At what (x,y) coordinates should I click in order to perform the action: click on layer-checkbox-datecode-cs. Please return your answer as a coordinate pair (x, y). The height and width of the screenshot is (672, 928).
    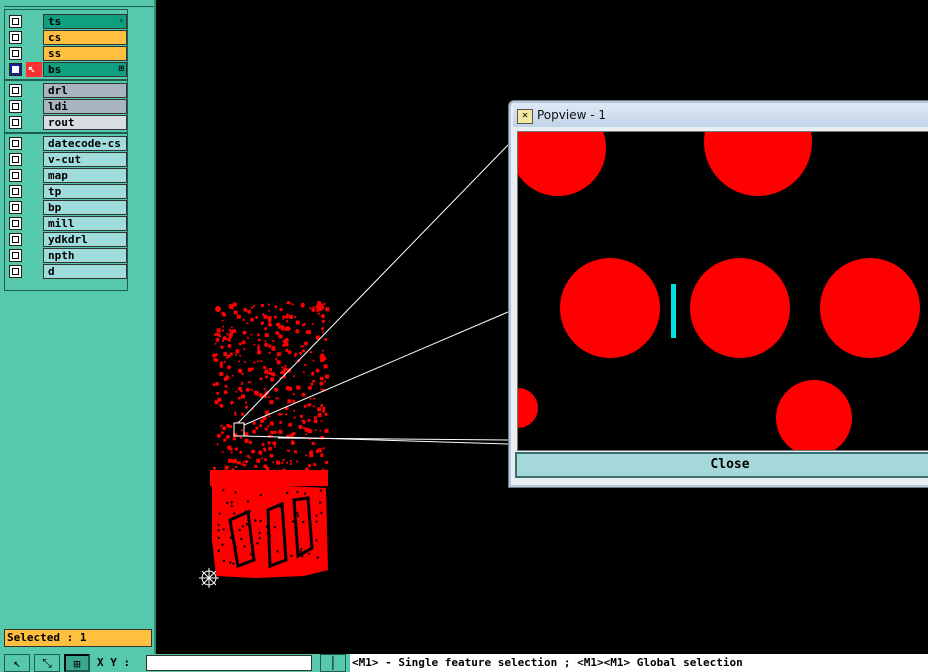
    Looking at the image, I should click on (15, 143).